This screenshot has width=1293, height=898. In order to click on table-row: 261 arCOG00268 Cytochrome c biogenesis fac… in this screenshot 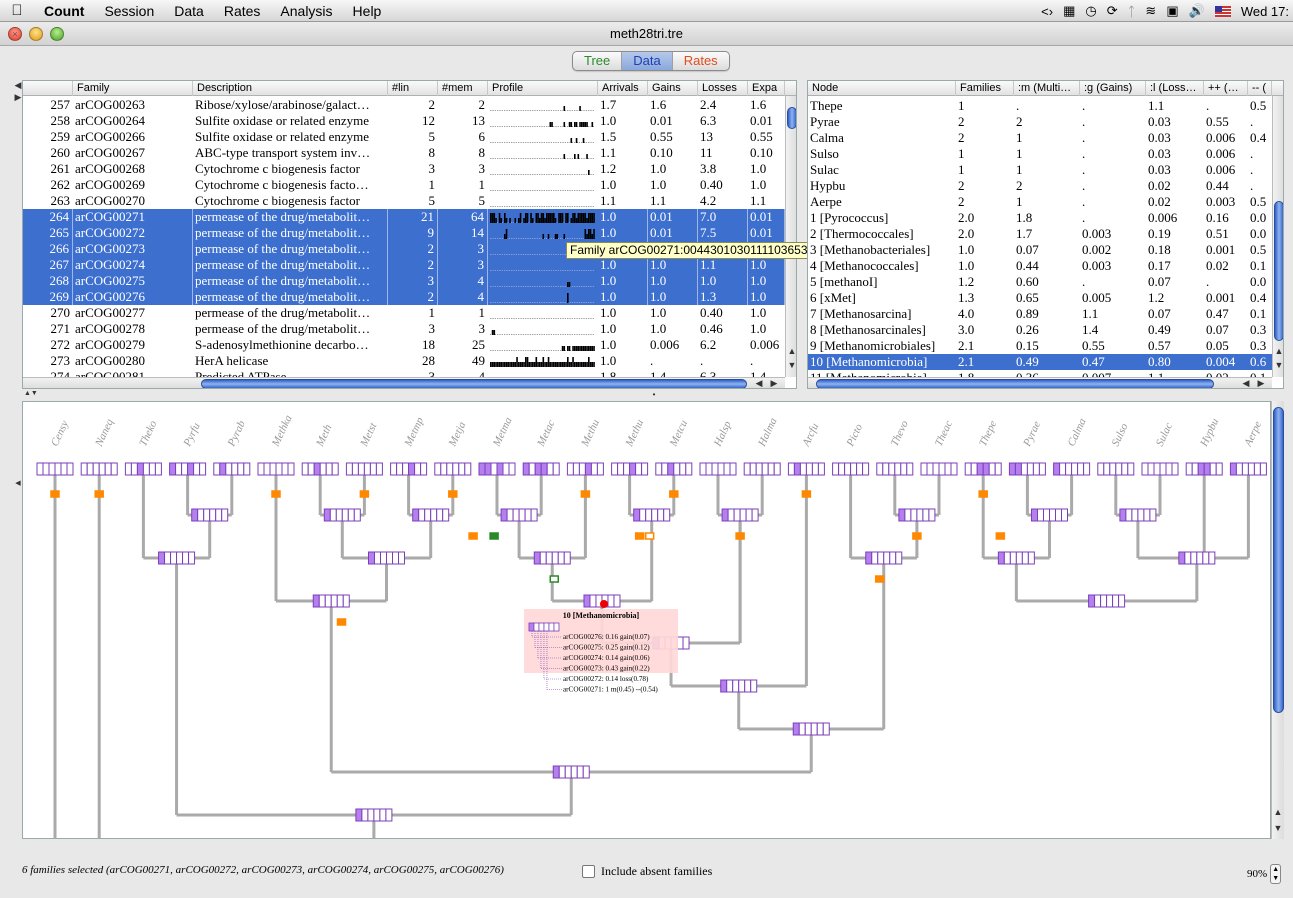, I will do `click(404, 169)`.